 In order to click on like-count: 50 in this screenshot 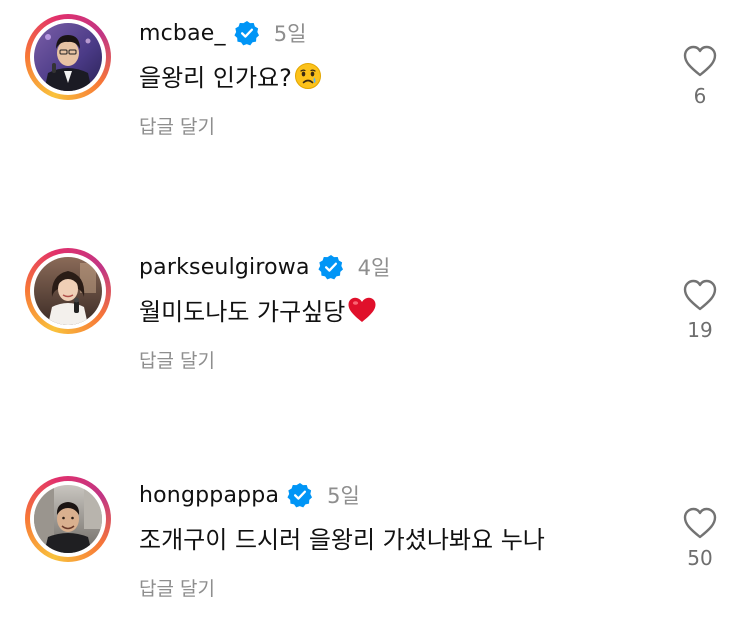, I will do `click(700, 558)`.